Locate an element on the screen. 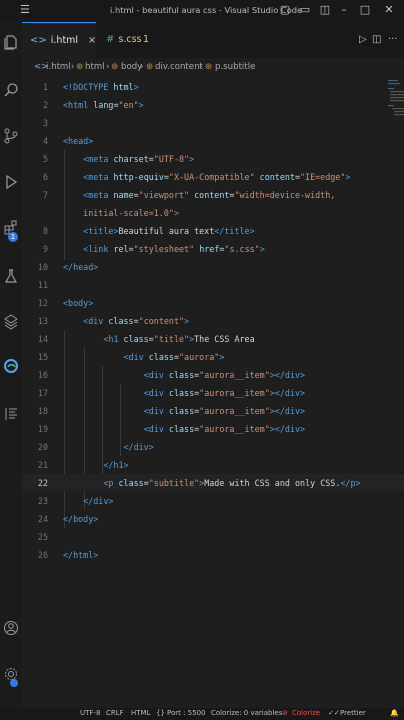 The image size is (404, 720). run-debug-icon is located at coordinates (11, 185).